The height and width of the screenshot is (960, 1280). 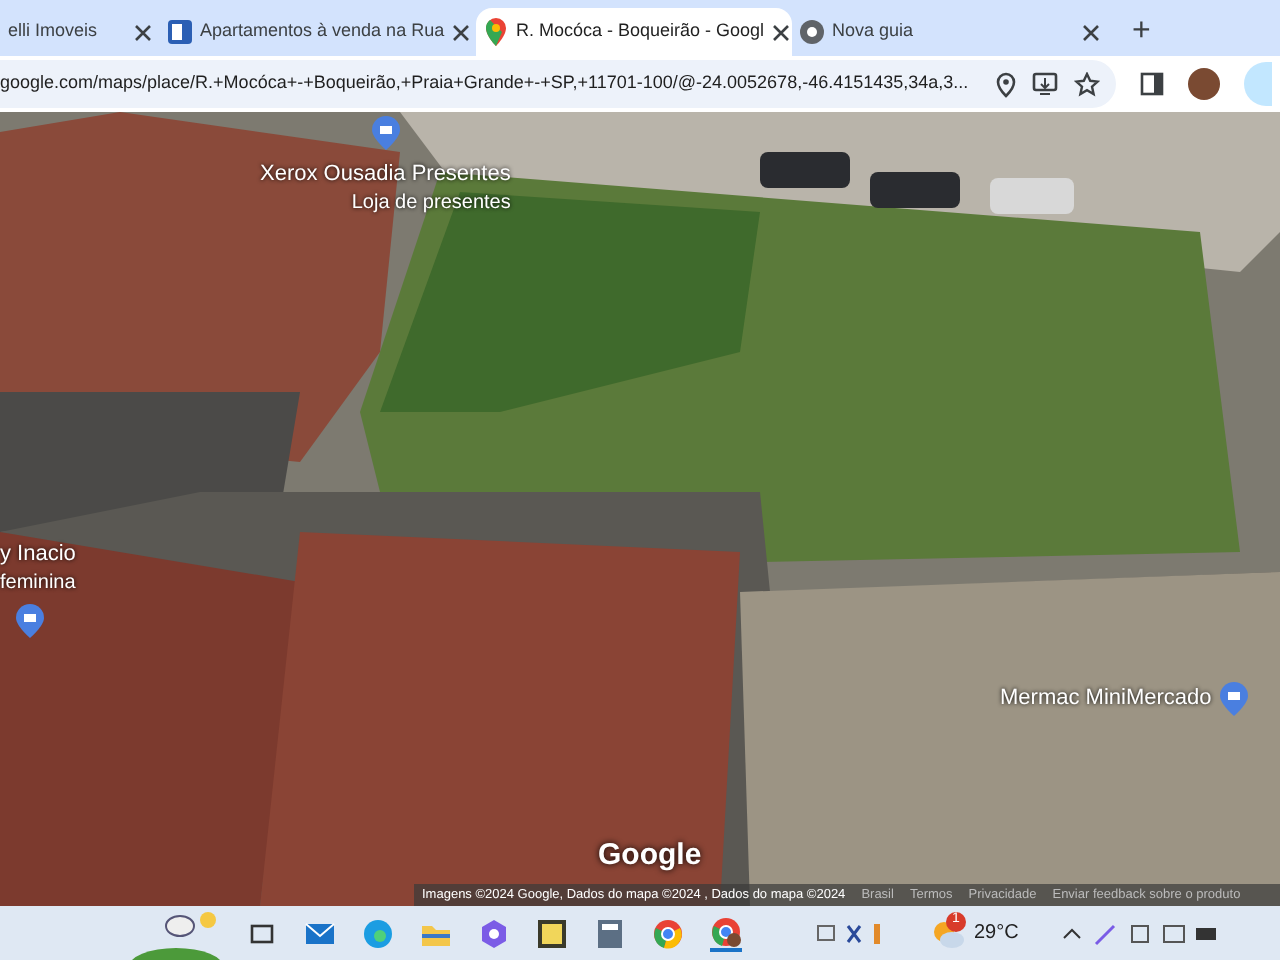 I want to click on temperature-text: 29°C, so click(x=996, y=934).